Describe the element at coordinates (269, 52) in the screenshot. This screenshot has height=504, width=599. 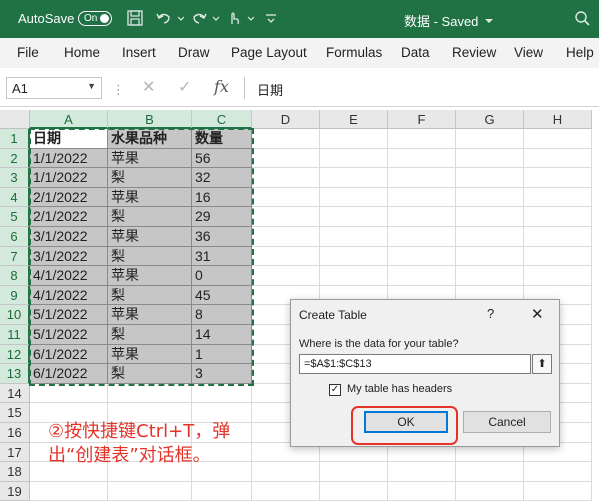
I see `tab-page-layout: Page Layout` at that location.